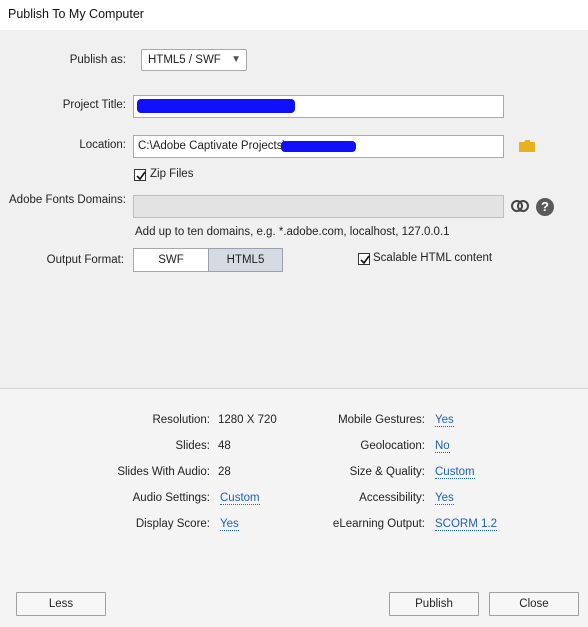  What do you see at coordinates (172, 524) in the screenshot?
I see `summary-label: Display Score:` at bounding box center [172, 524].